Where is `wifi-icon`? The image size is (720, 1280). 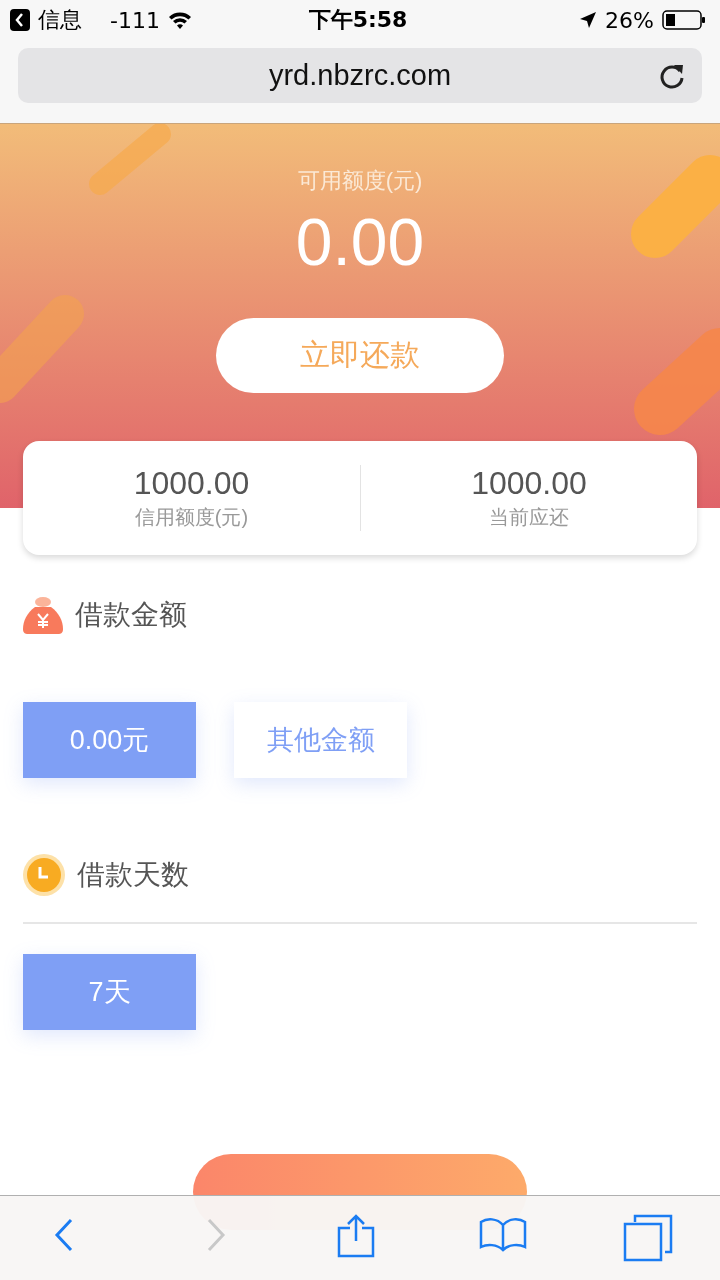
wifi-icon is located at coordinates (179, 20).